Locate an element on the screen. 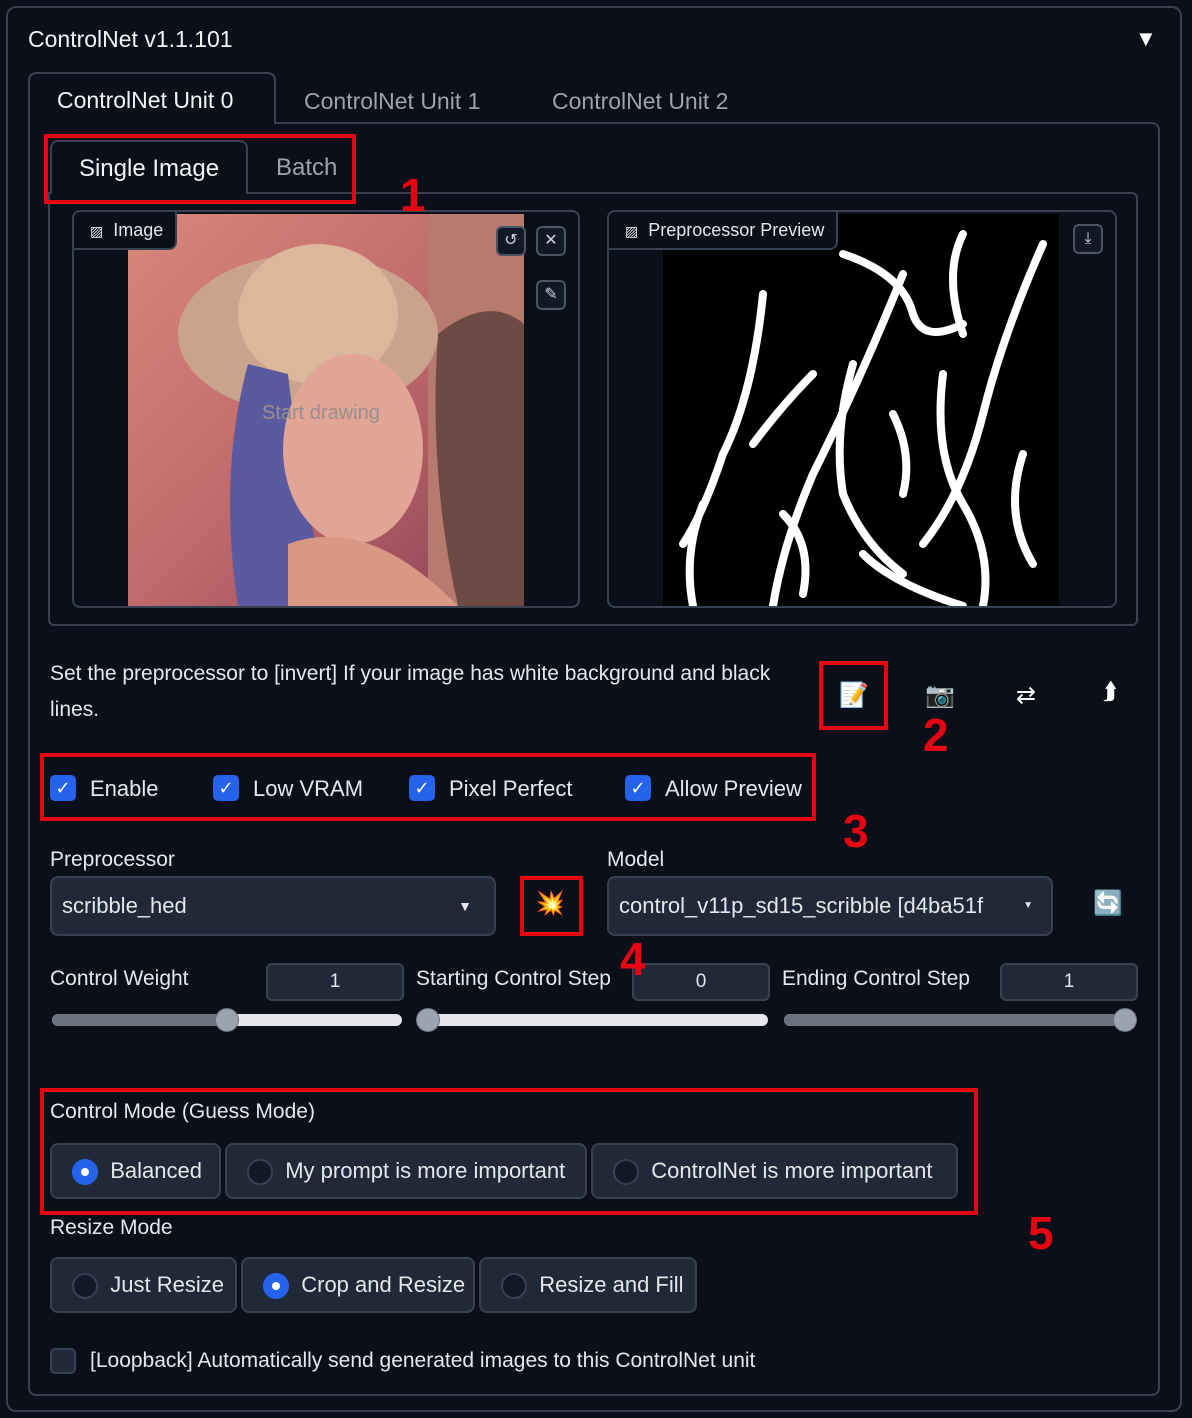 This screenshot has width=1192, height=1418. preview-image is located at coordinates (861, 410).